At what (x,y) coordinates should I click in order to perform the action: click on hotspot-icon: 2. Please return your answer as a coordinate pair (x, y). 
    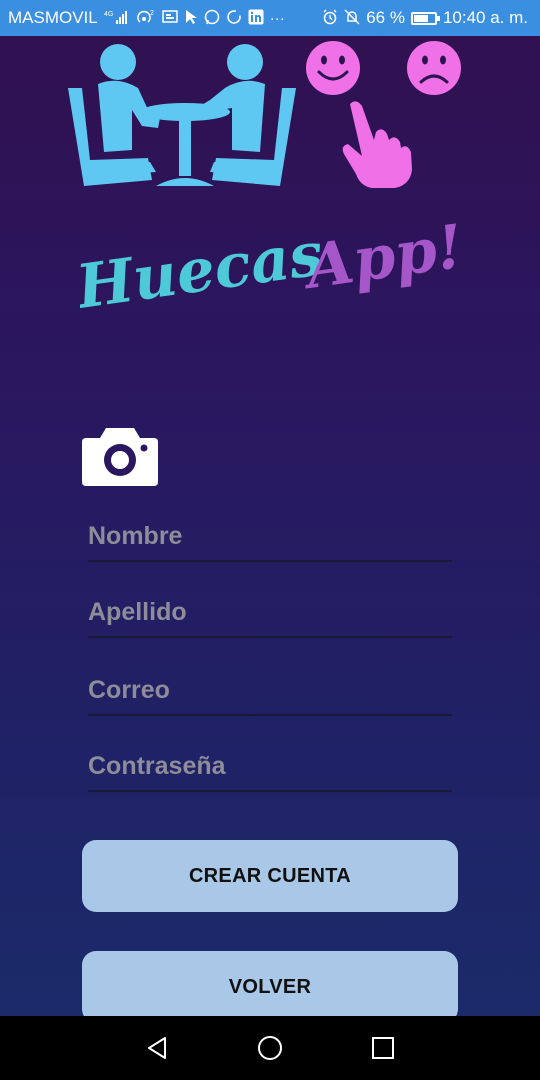
    Looking at the image, I should click on (146, 18).